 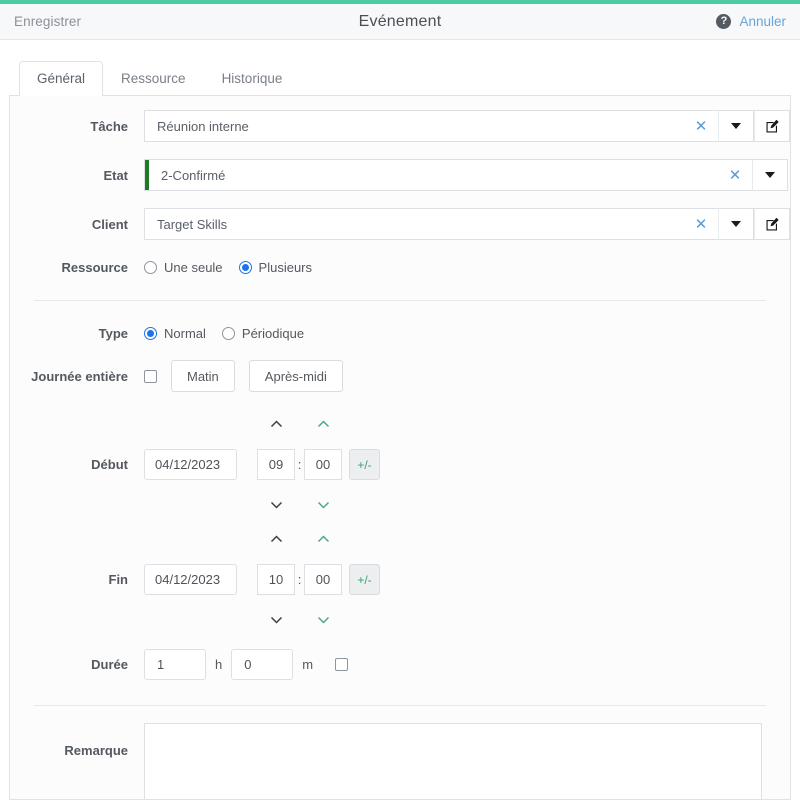 I want to click on remarque-textarea, so click(x=453, y=761).